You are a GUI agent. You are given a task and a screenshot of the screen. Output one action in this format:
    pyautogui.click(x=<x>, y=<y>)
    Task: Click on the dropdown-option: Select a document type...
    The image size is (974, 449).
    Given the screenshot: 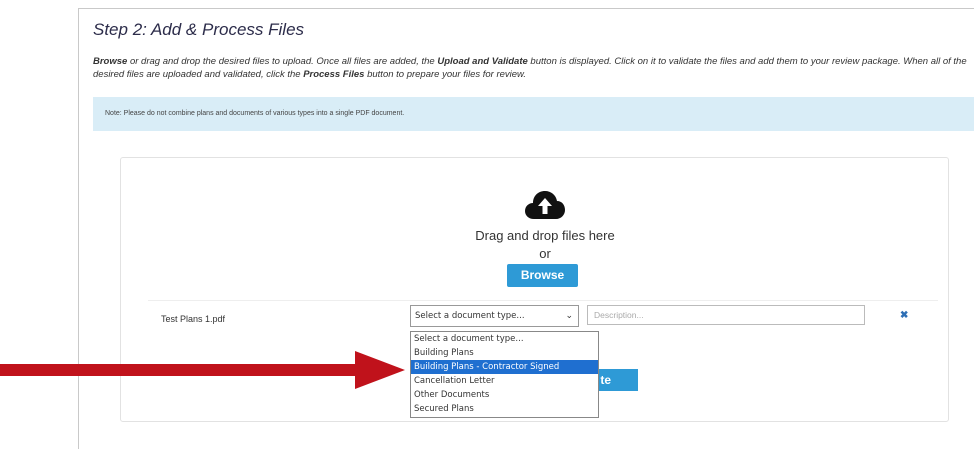 What is the action you would take?
    pyautogui.click(x=504, y=339)
    